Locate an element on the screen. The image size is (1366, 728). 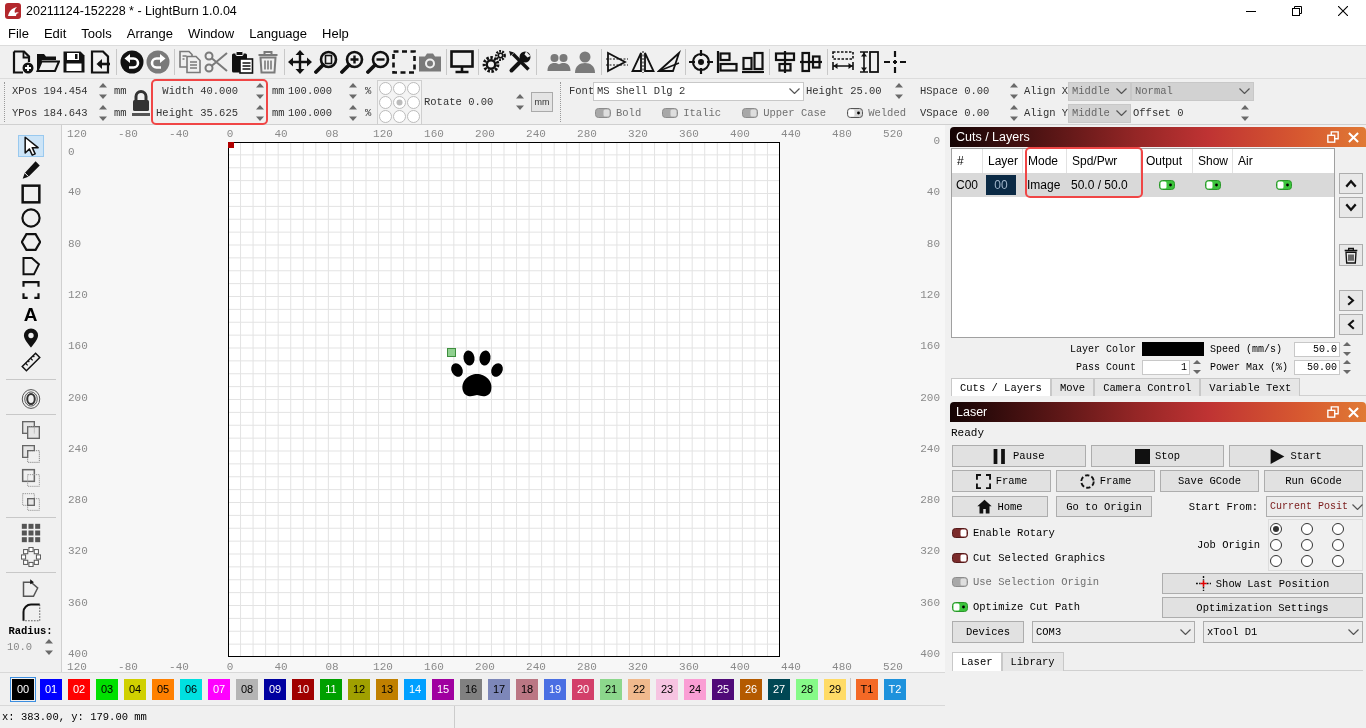
speed-field: 50.0 is located at coordinates (1317, 349).